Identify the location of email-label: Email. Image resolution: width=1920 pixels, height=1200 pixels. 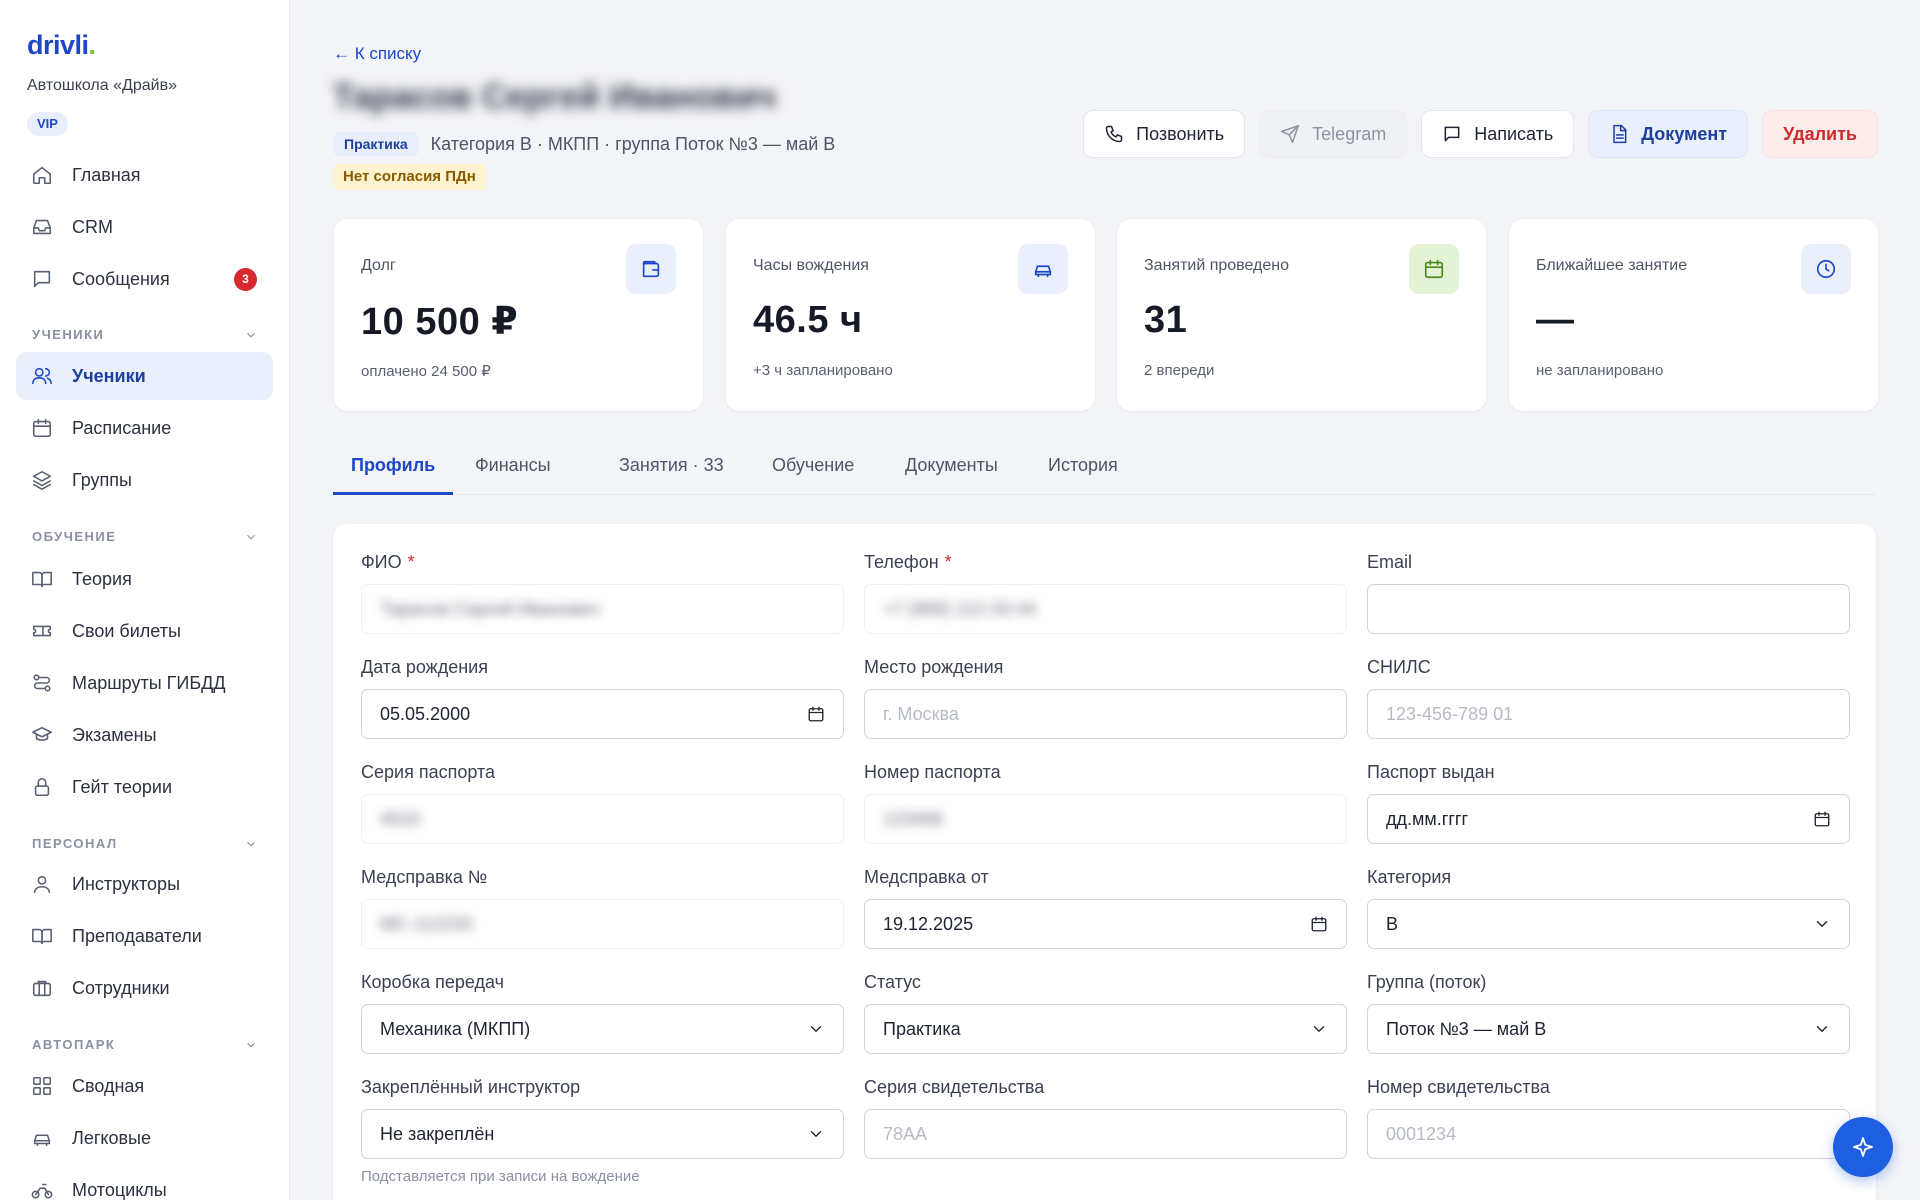
(1390, 562).